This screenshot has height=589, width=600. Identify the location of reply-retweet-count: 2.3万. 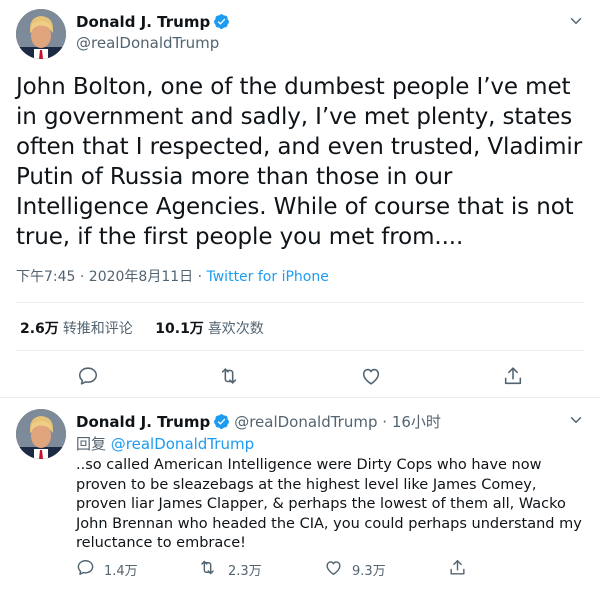
(245, 571).